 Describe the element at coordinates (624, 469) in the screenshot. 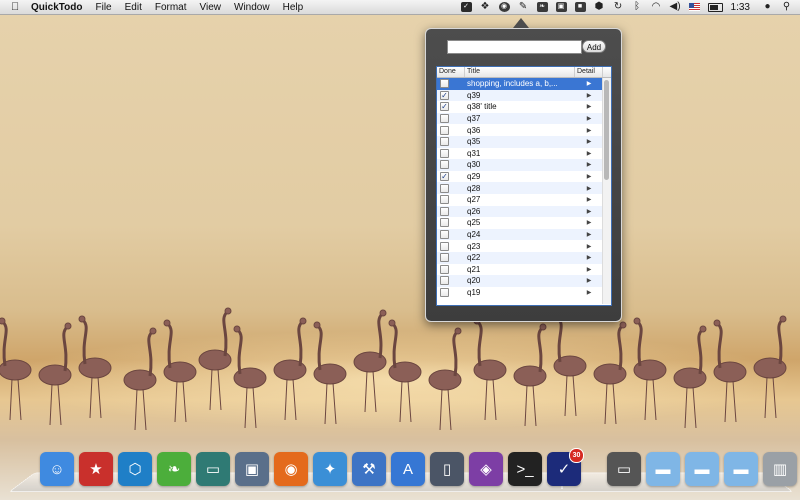

I see `screen-app-icon: ▭` at that location.